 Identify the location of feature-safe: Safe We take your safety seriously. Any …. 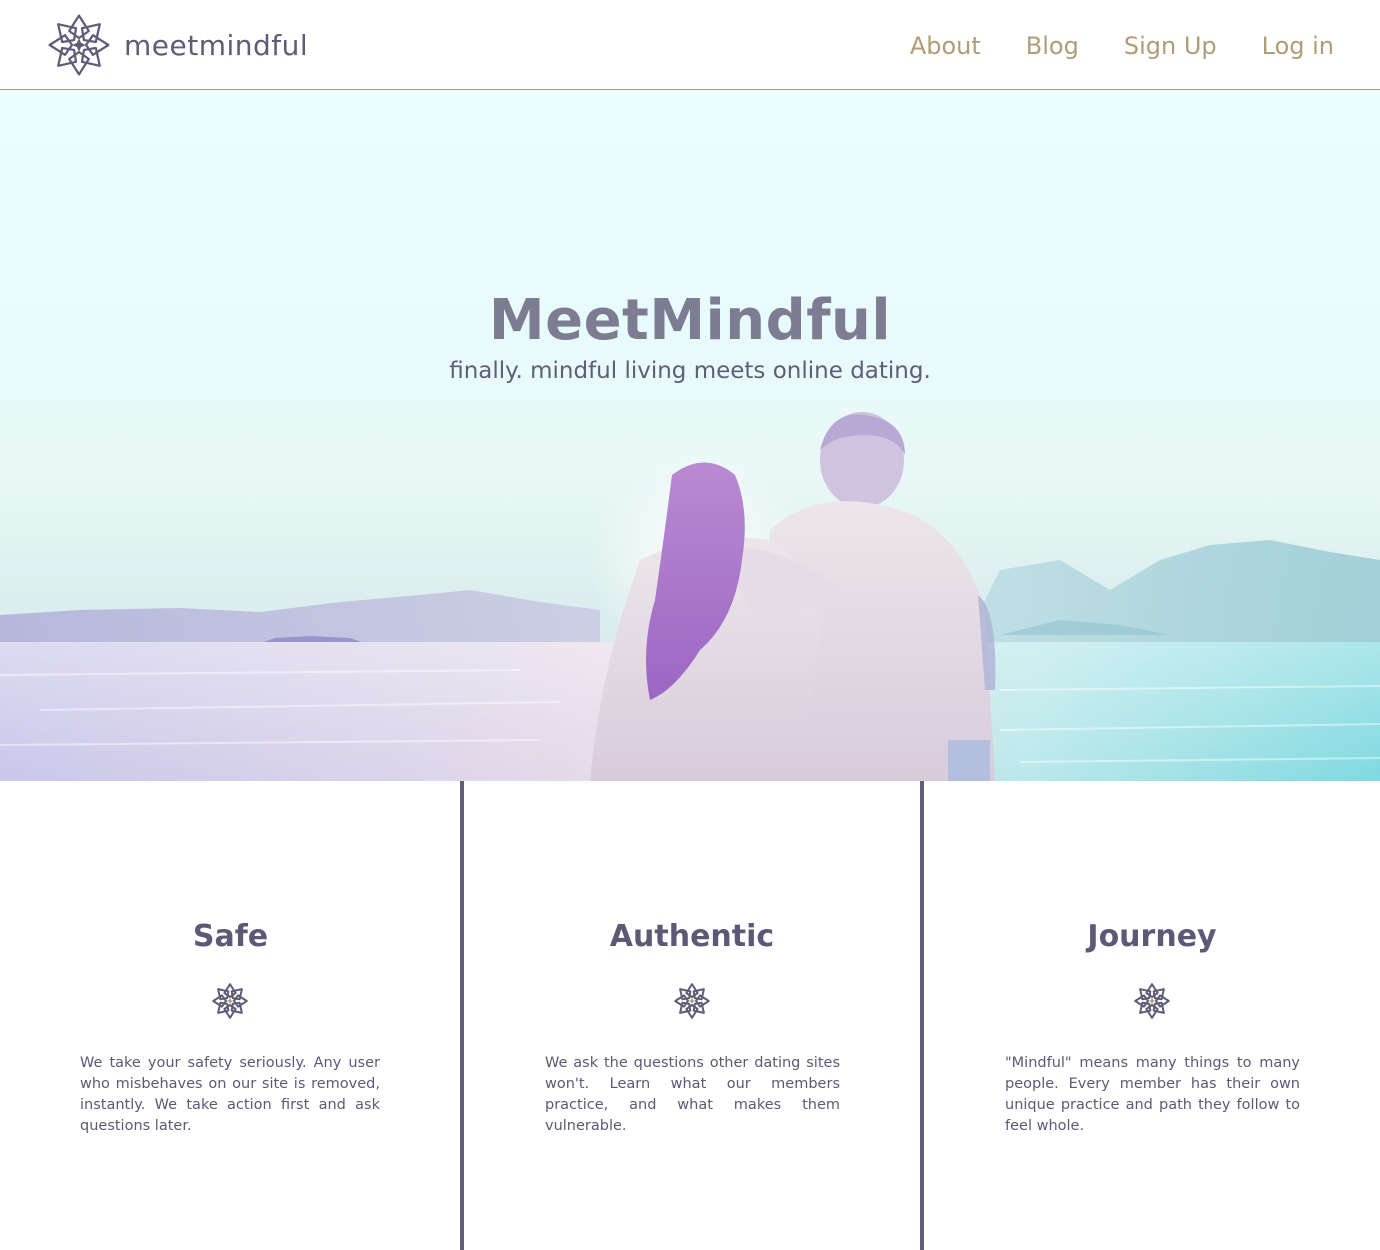
(230, 1015).